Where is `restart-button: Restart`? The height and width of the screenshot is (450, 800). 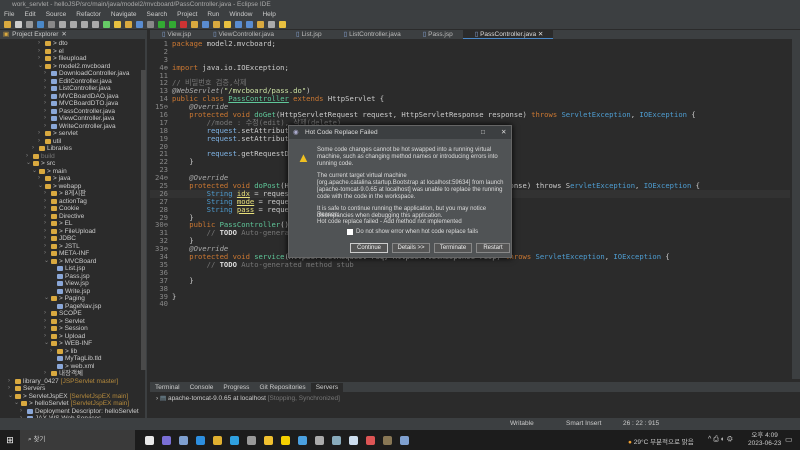
restart-button: Restart is located at coordinates (493, 248).